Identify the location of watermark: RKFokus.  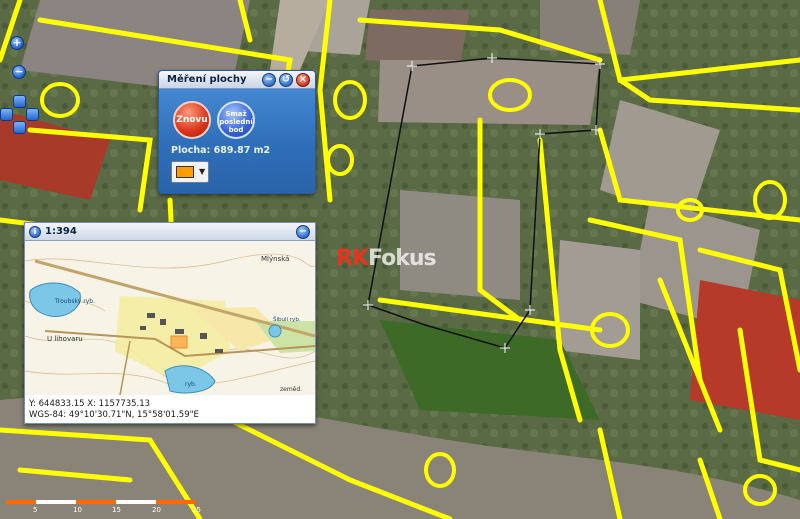
(386, 258).